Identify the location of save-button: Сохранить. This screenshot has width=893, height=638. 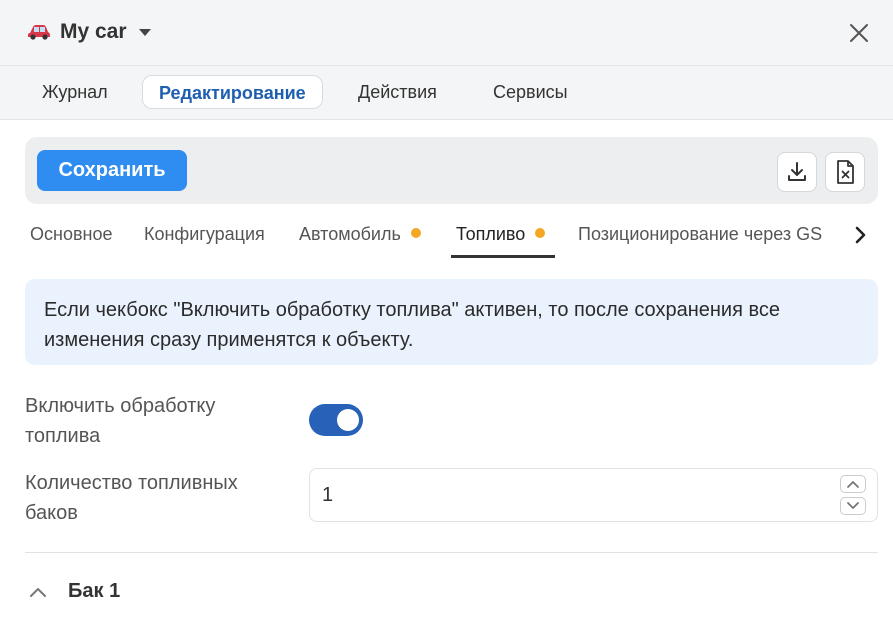
(112, 170).